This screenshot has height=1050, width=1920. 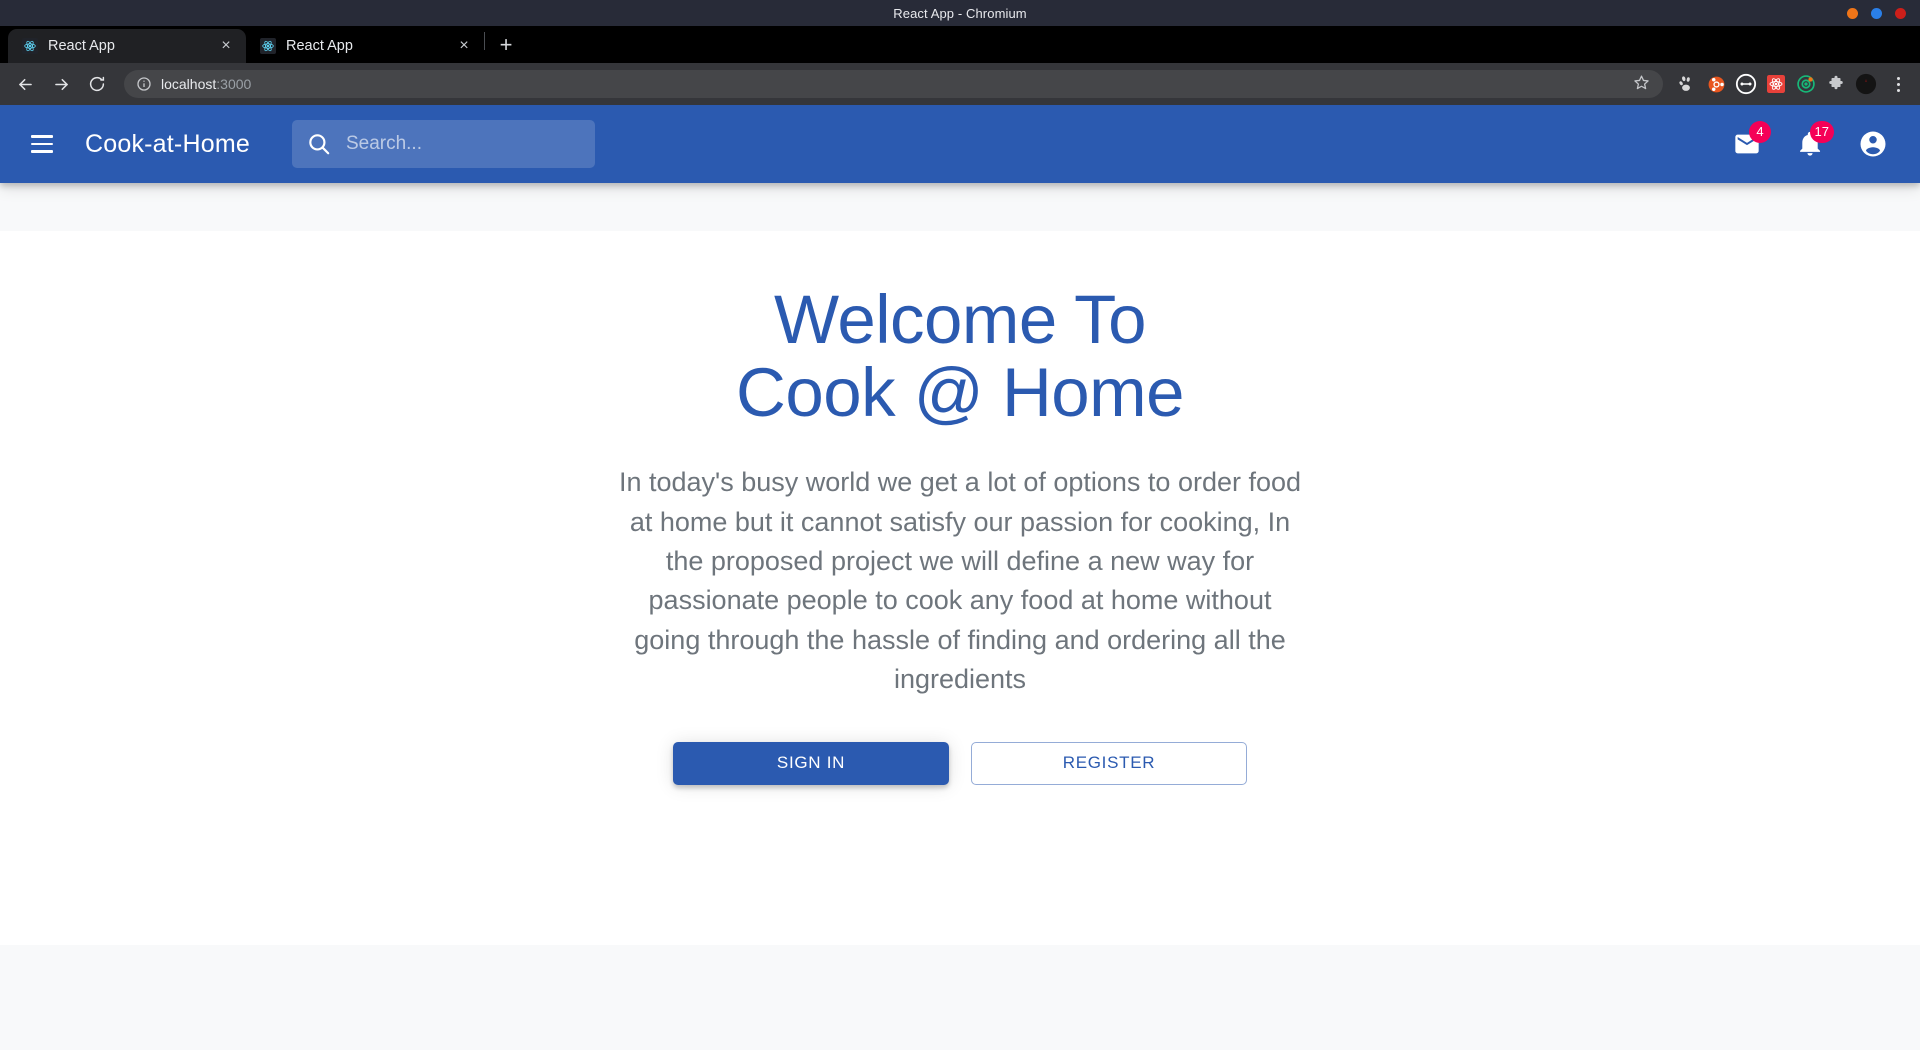 I want to click on sign-in-button: SIGN IN, so click(x=811, y=763).